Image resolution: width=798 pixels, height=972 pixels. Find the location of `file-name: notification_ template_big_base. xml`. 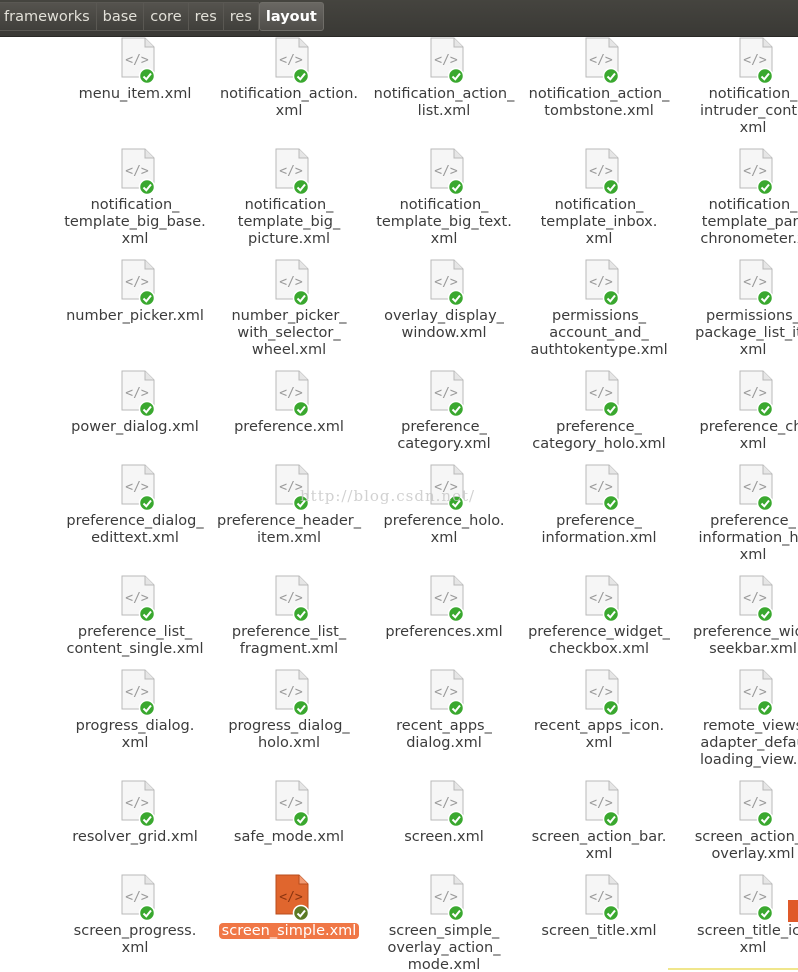

file-name: notification_ template_big_base. xml is located at coordinates (135, 222).